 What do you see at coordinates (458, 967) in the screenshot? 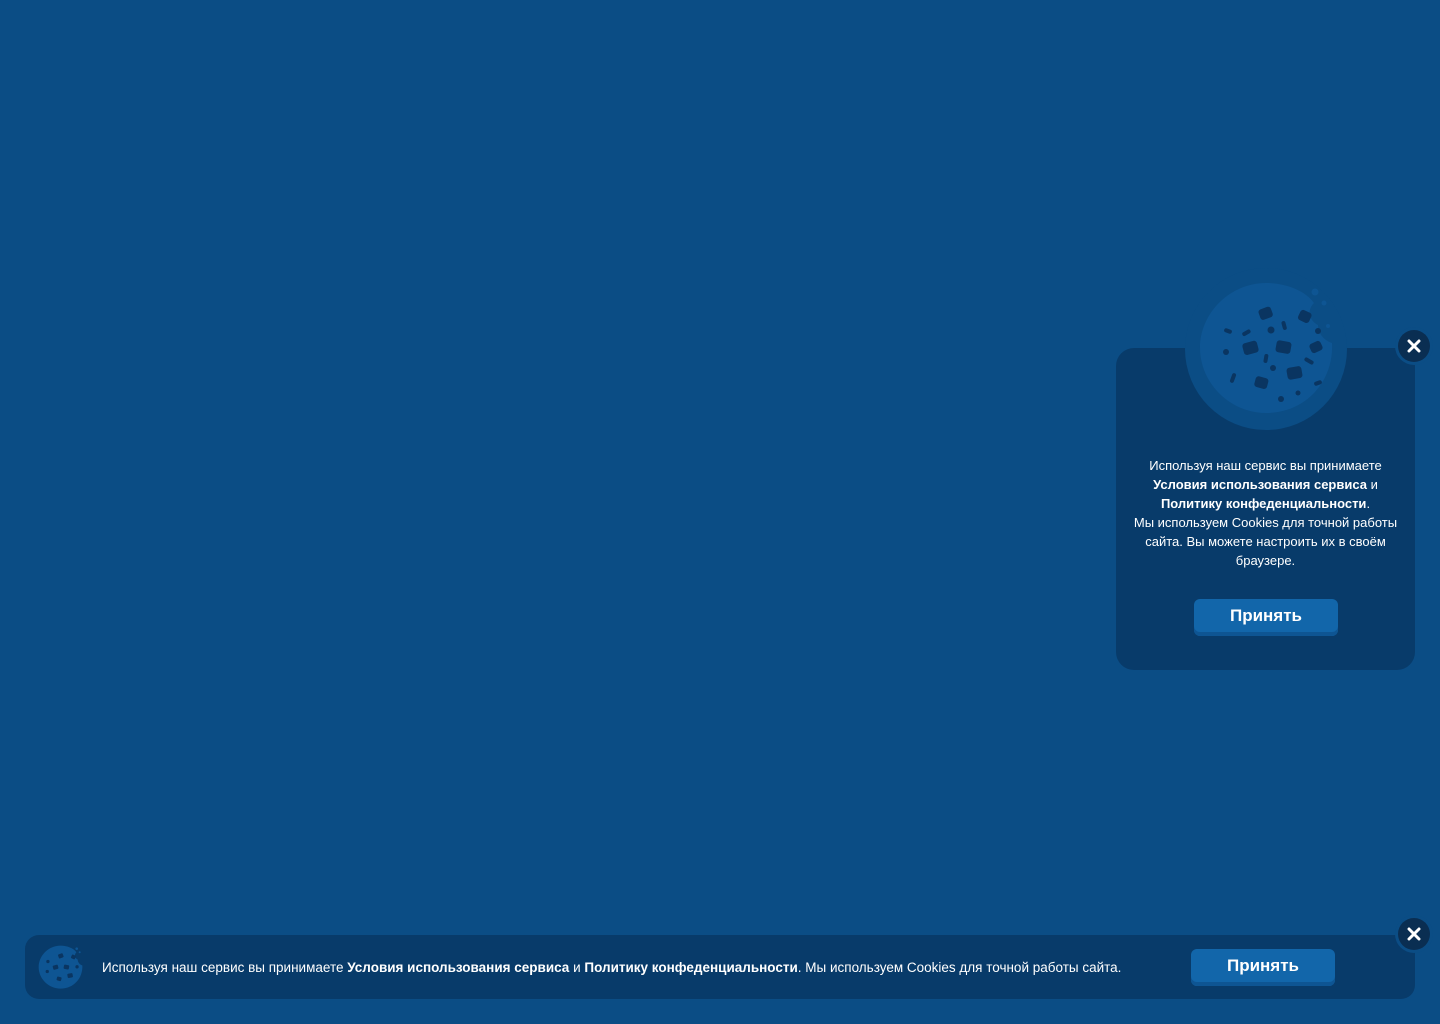
I see `bar-terms-link: Условия использования сервиса` at bounding box center [458, 967].